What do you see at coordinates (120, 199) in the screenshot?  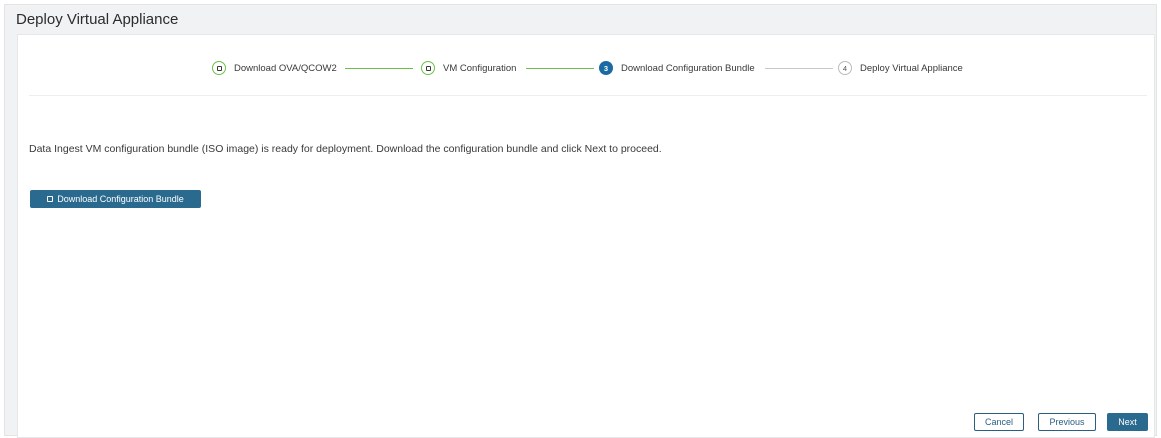 I see `download-button-label: Download Configuration Bundle` at bounding box center [120, 199].